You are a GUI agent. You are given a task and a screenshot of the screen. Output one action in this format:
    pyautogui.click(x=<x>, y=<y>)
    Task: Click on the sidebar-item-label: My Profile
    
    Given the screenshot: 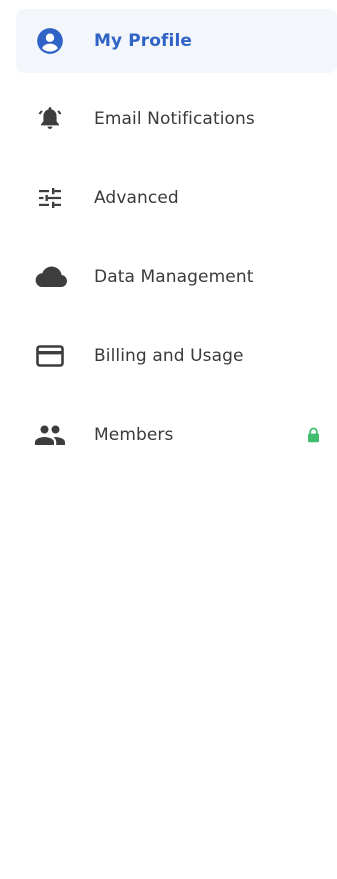 What is the action you would take?
    pyautogui.click(x=143, y=41)
    